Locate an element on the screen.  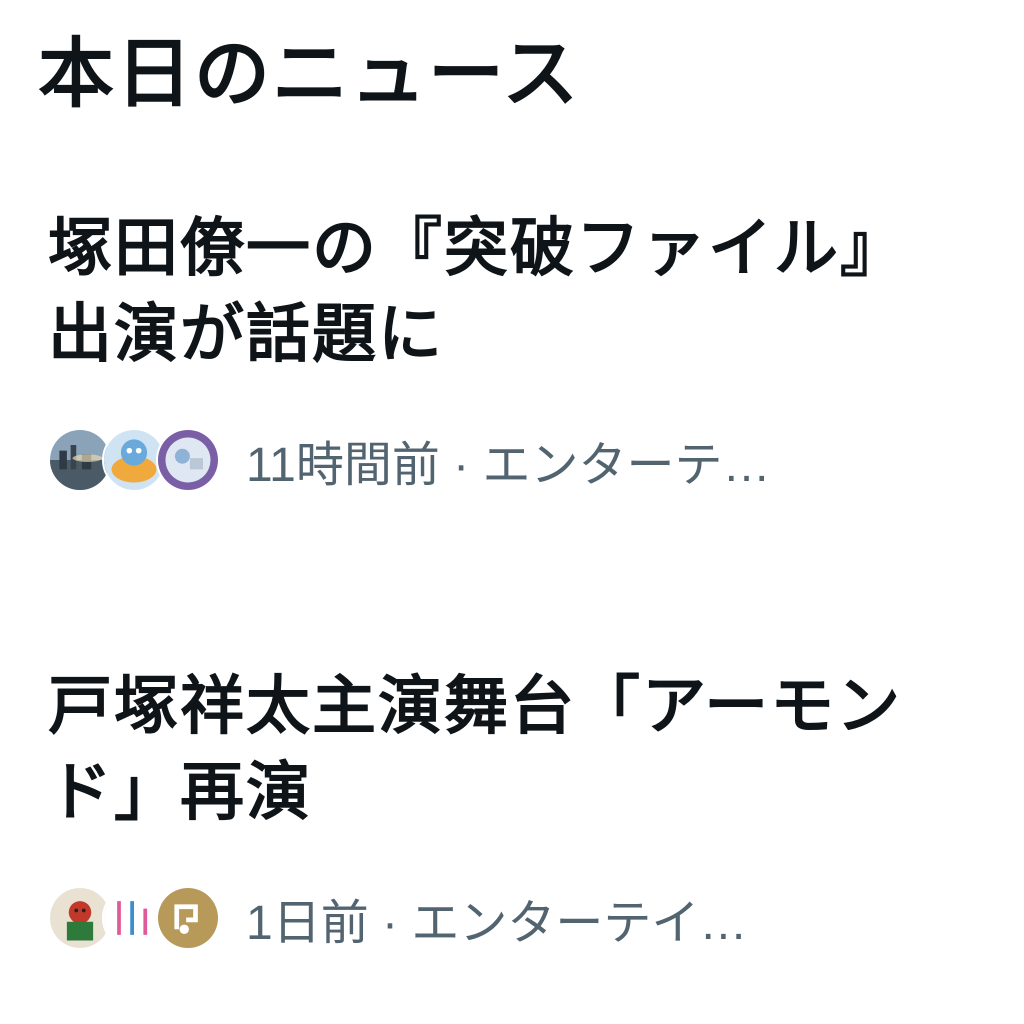
section-title: 本日のニュース is located at coordinates (309, 73).